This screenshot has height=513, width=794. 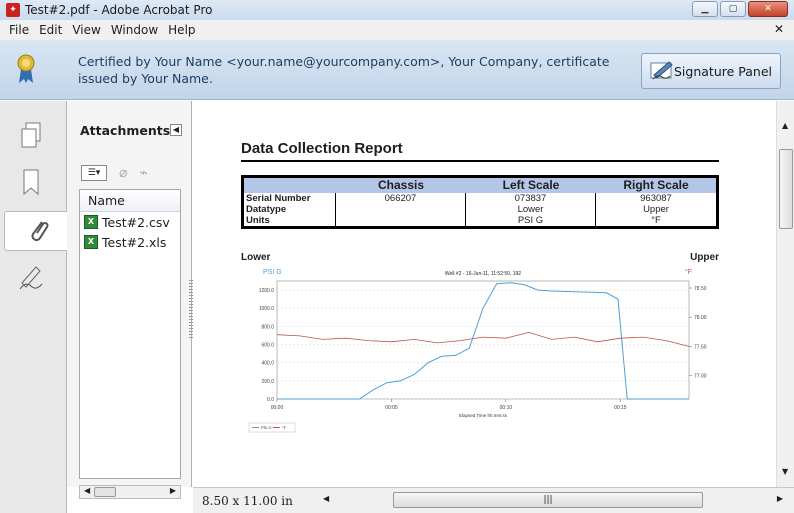 What do you see at coordinates (397, 30) in the screenshot?
I see `menu-bar: File Edit View Window Help ✕` at bounding box center [397, 30].